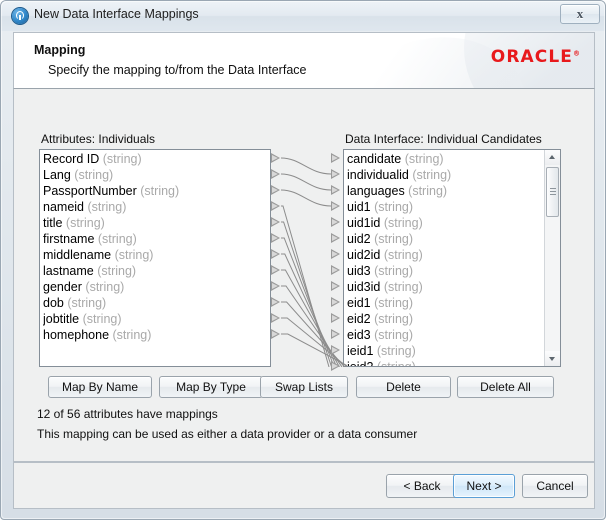 This screenshot has width=606, height=520. I want to click on list-item: ieid1 (string), so click(399, 351).